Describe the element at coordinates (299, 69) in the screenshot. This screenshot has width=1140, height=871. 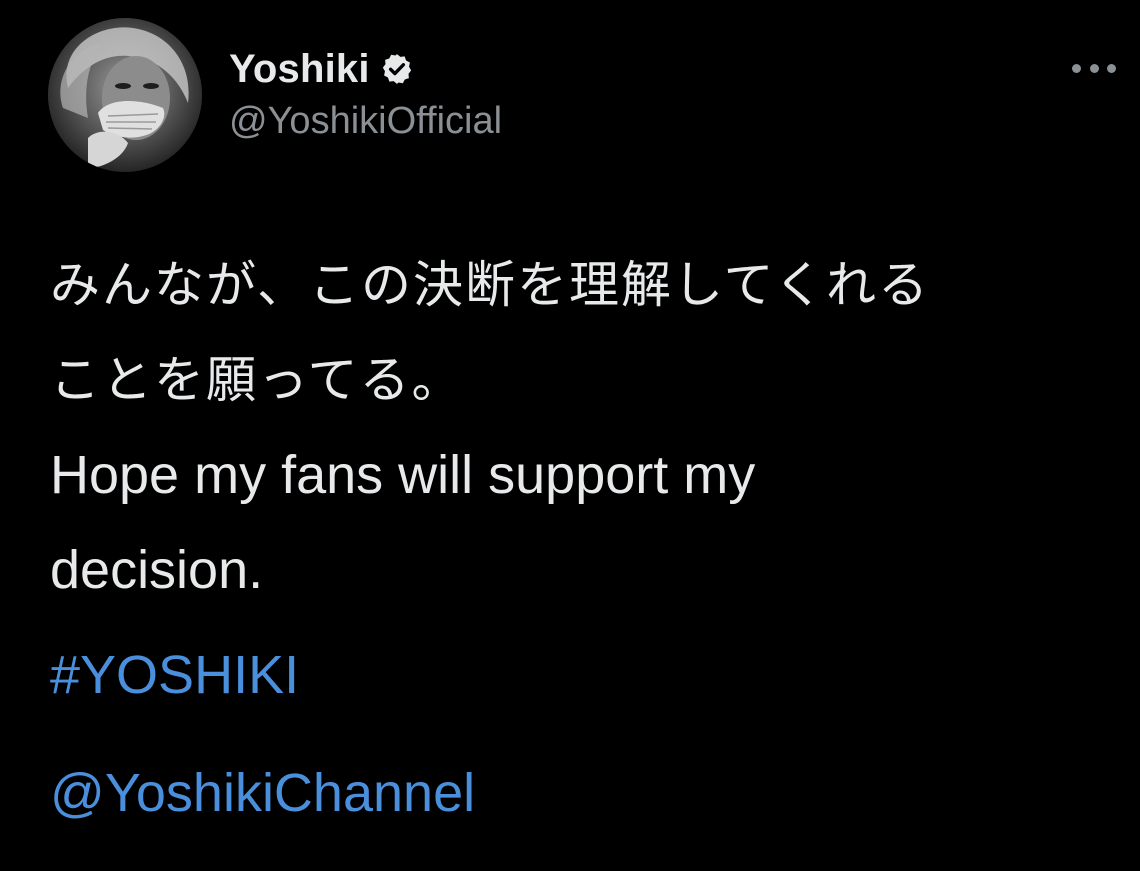
I see `display-name: Yoshiki` at that location.